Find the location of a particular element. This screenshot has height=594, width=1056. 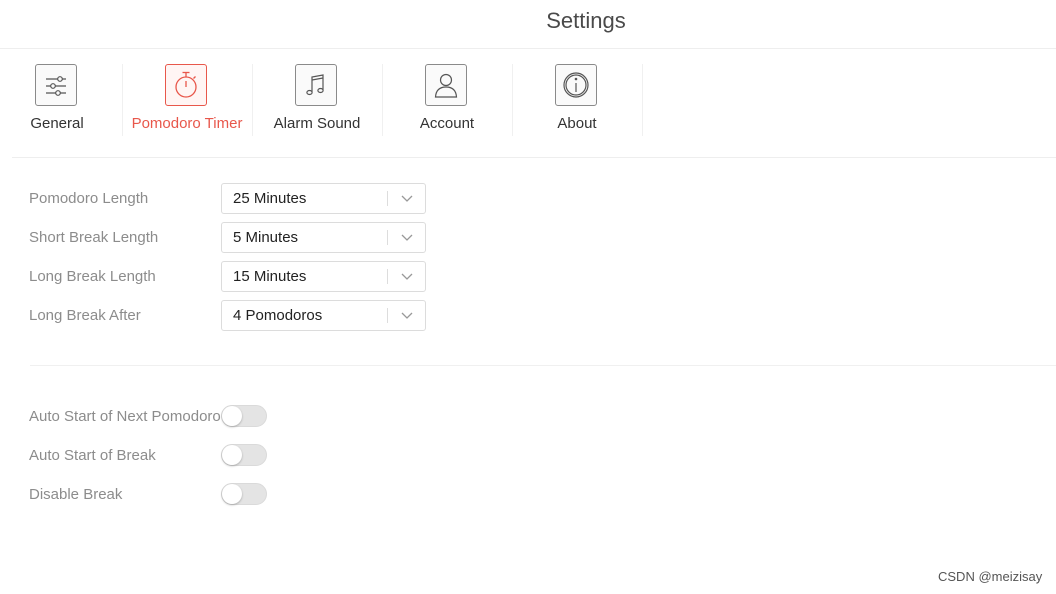

sliders-icon is located at coordinates (56, 85).